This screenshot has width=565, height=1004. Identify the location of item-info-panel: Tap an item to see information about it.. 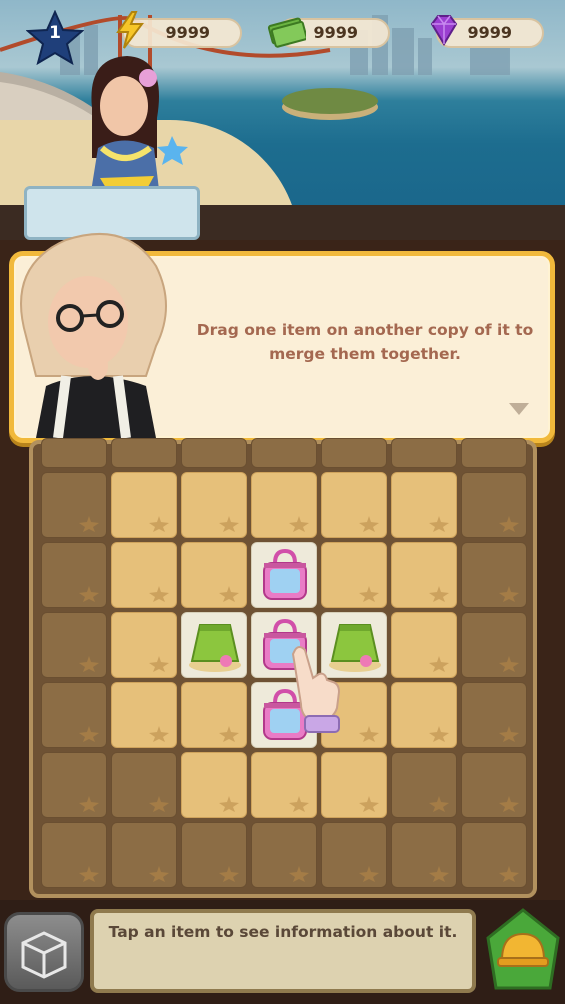
(283, 951).